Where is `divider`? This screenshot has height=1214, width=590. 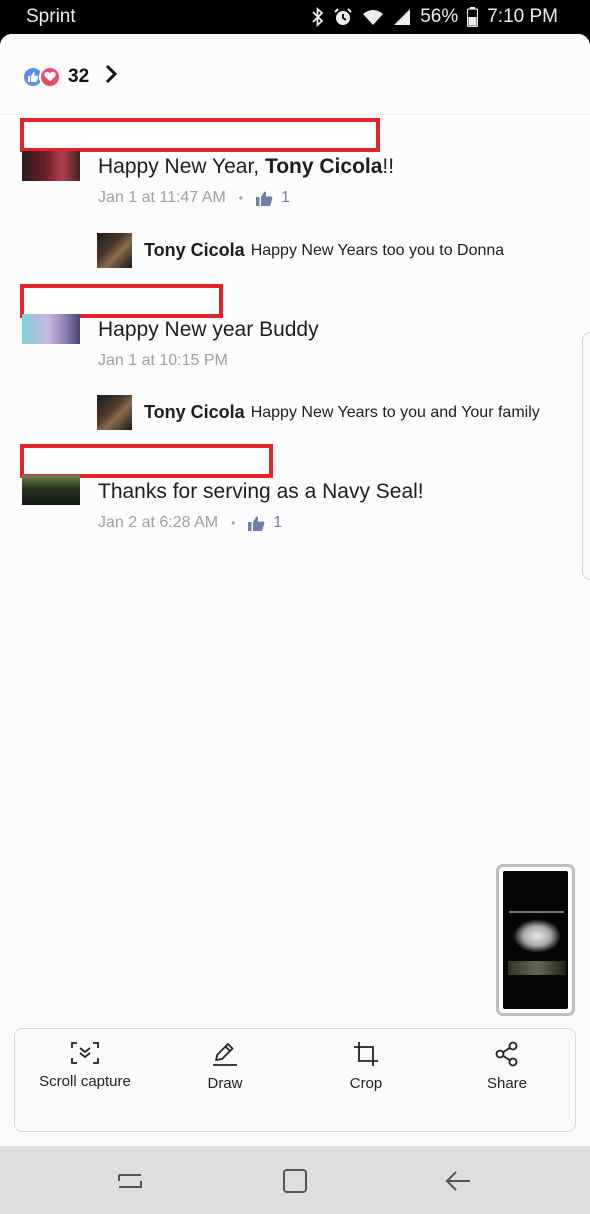 divider is located at coordinates (295, 114).